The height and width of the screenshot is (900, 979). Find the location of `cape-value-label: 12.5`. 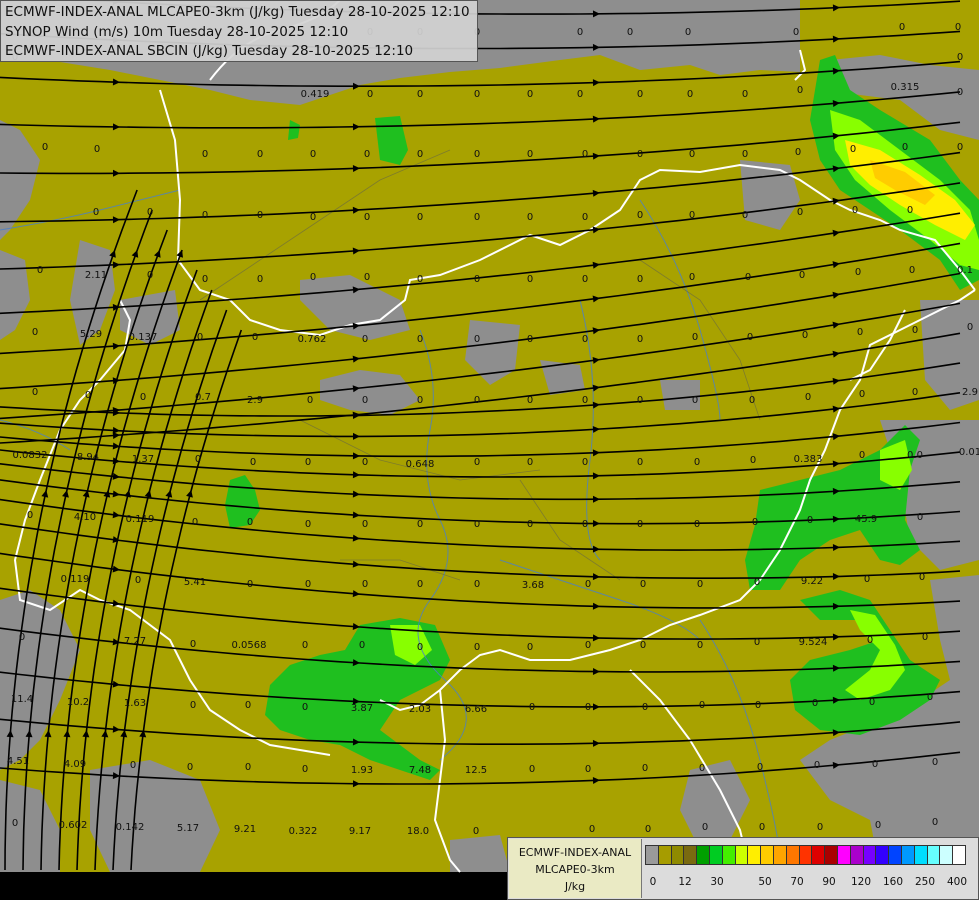

cape-value-label: 12.5 is located at coordinates (476, 770).